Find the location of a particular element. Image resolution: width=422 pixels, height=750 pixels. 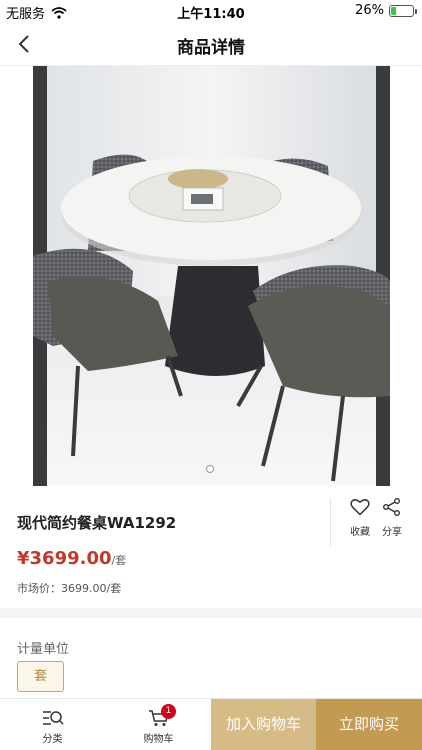

unit-option-selected: 套 is located at coordinates (40, 676).